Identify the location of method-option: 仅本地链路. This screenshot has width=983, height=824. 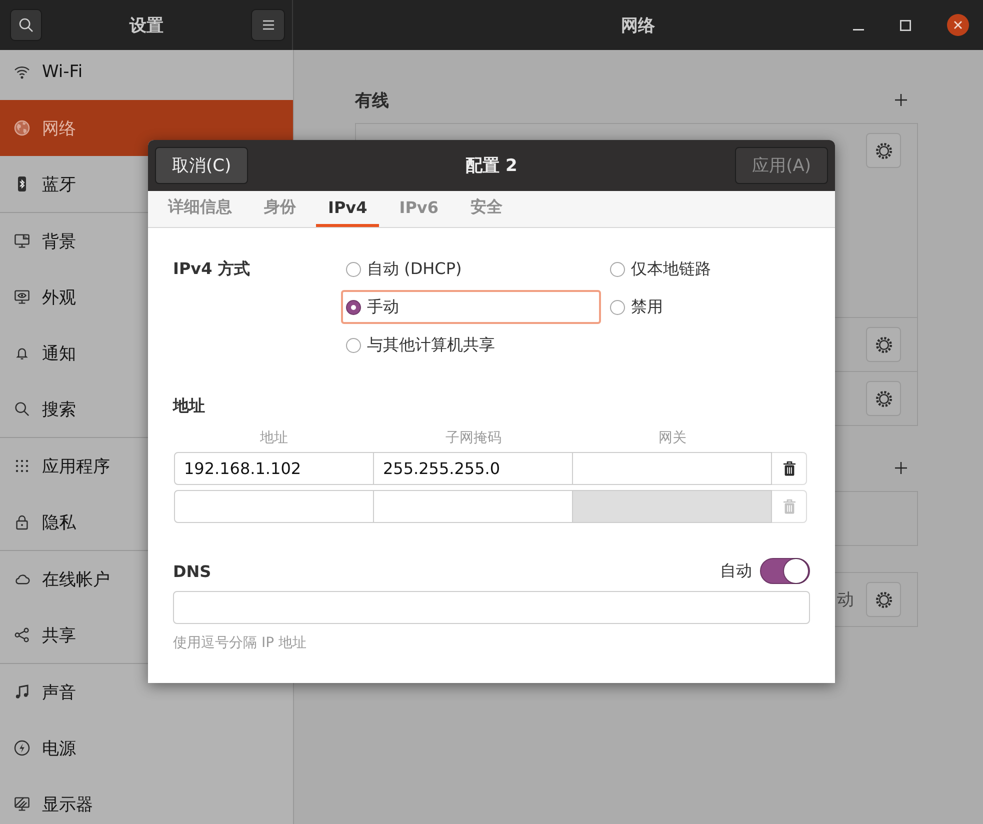
(658, 269).